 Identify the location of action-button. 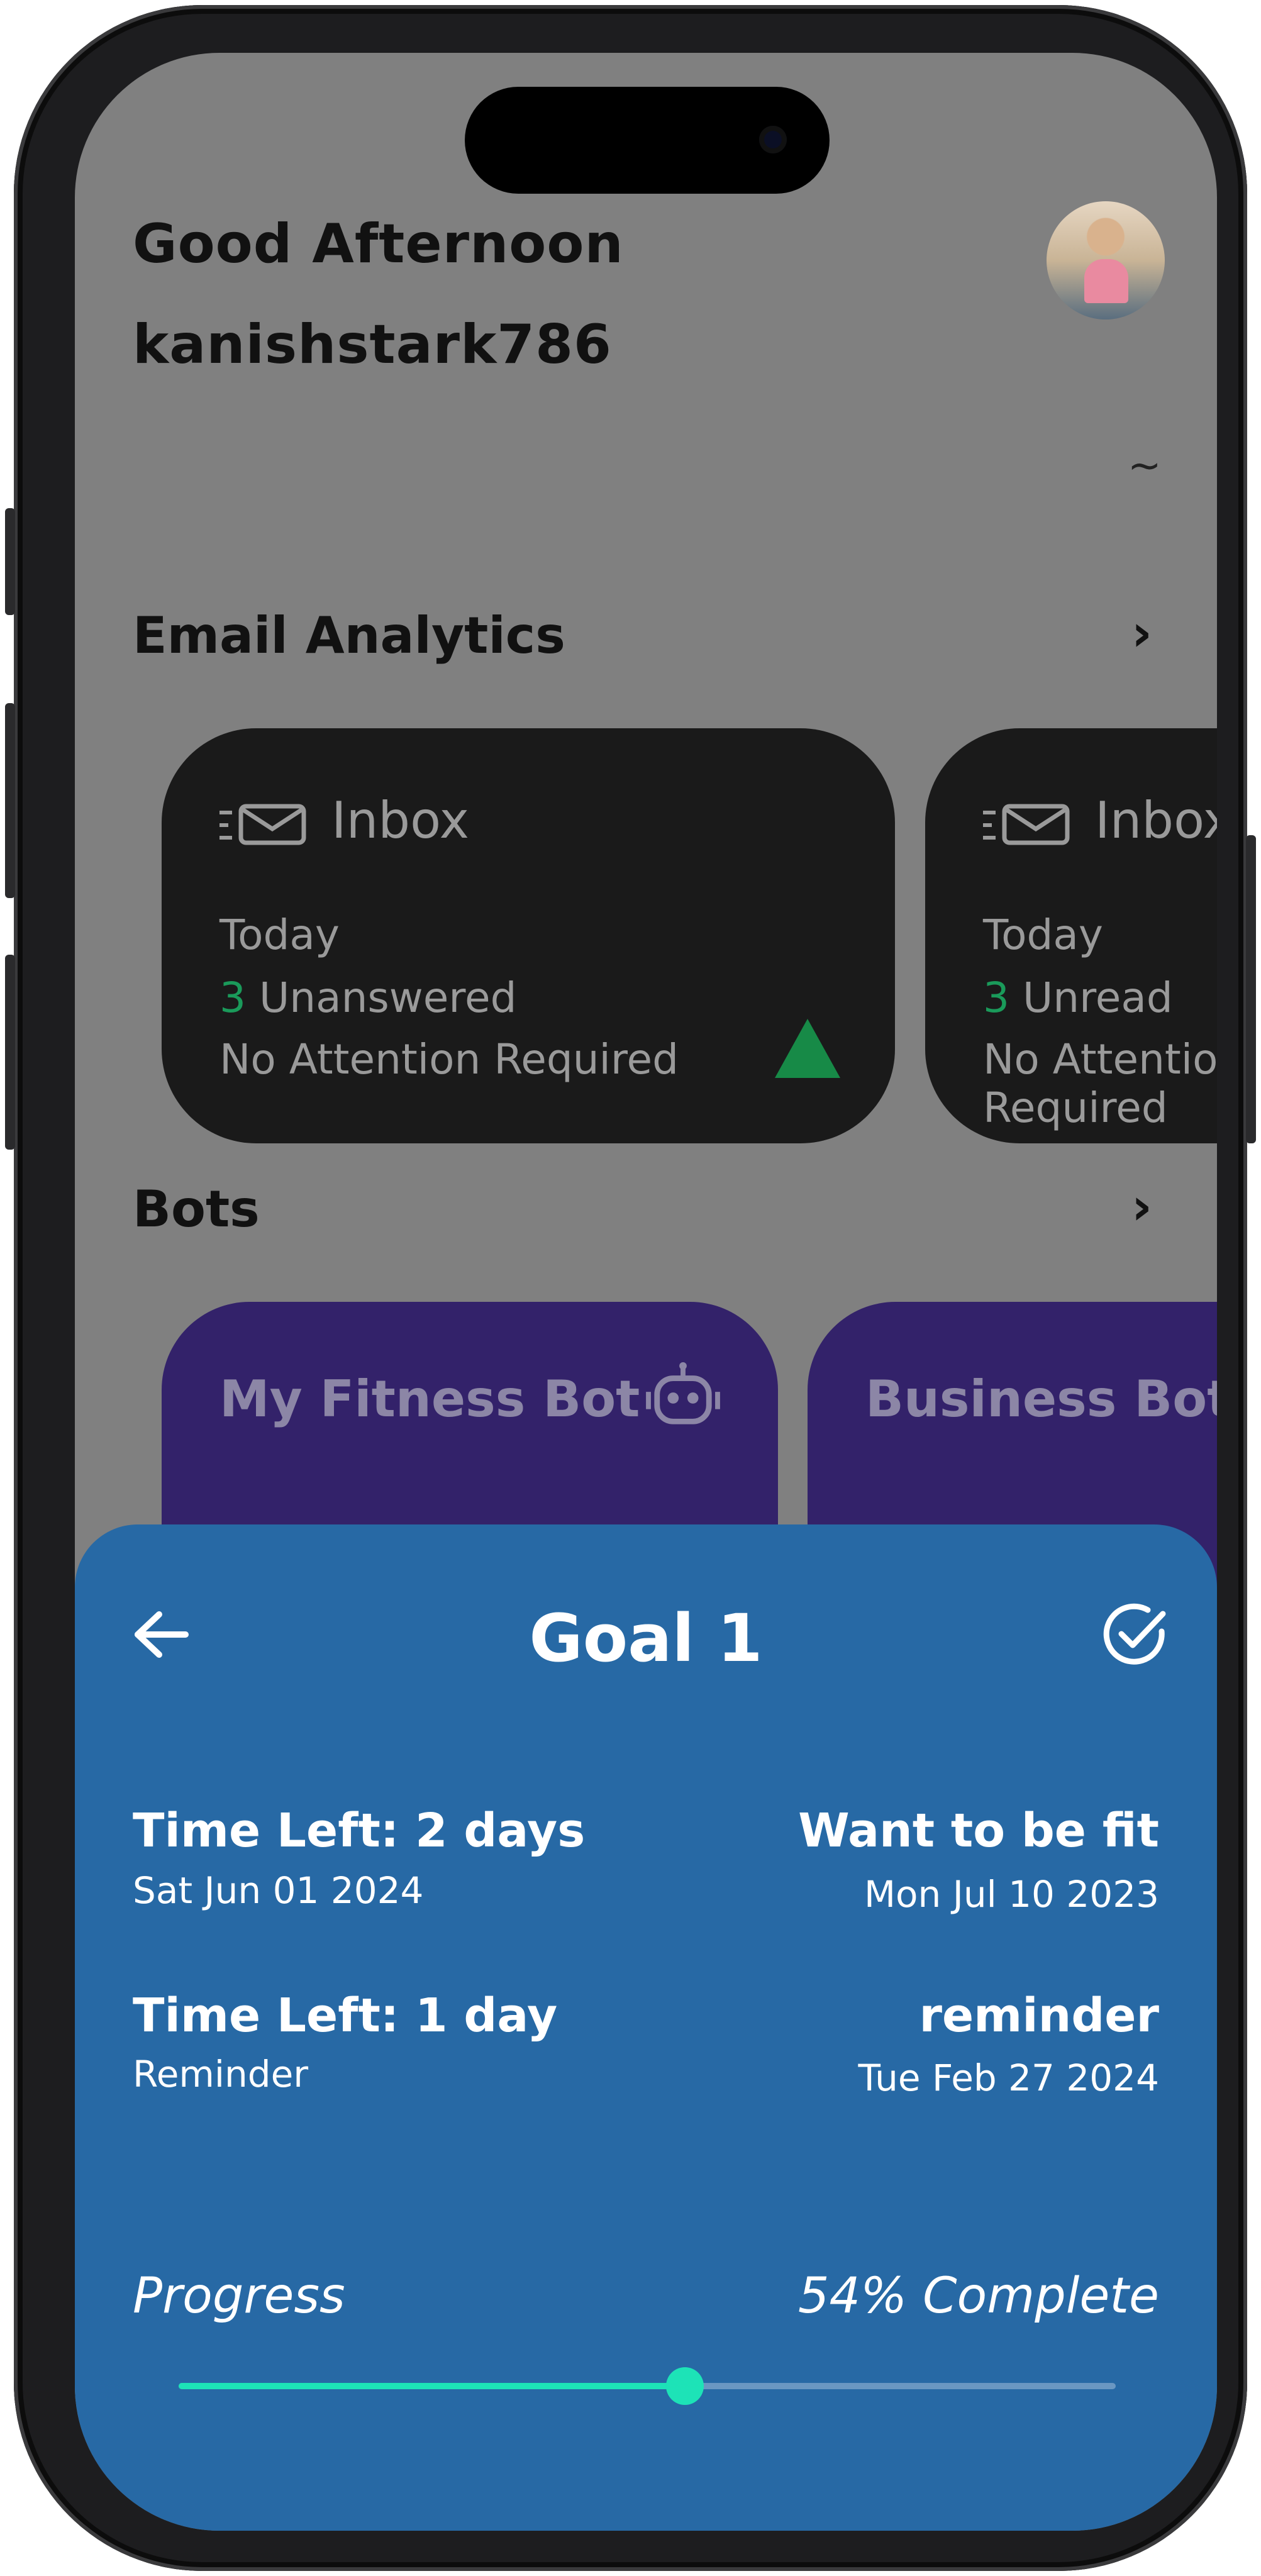
(10, 561).